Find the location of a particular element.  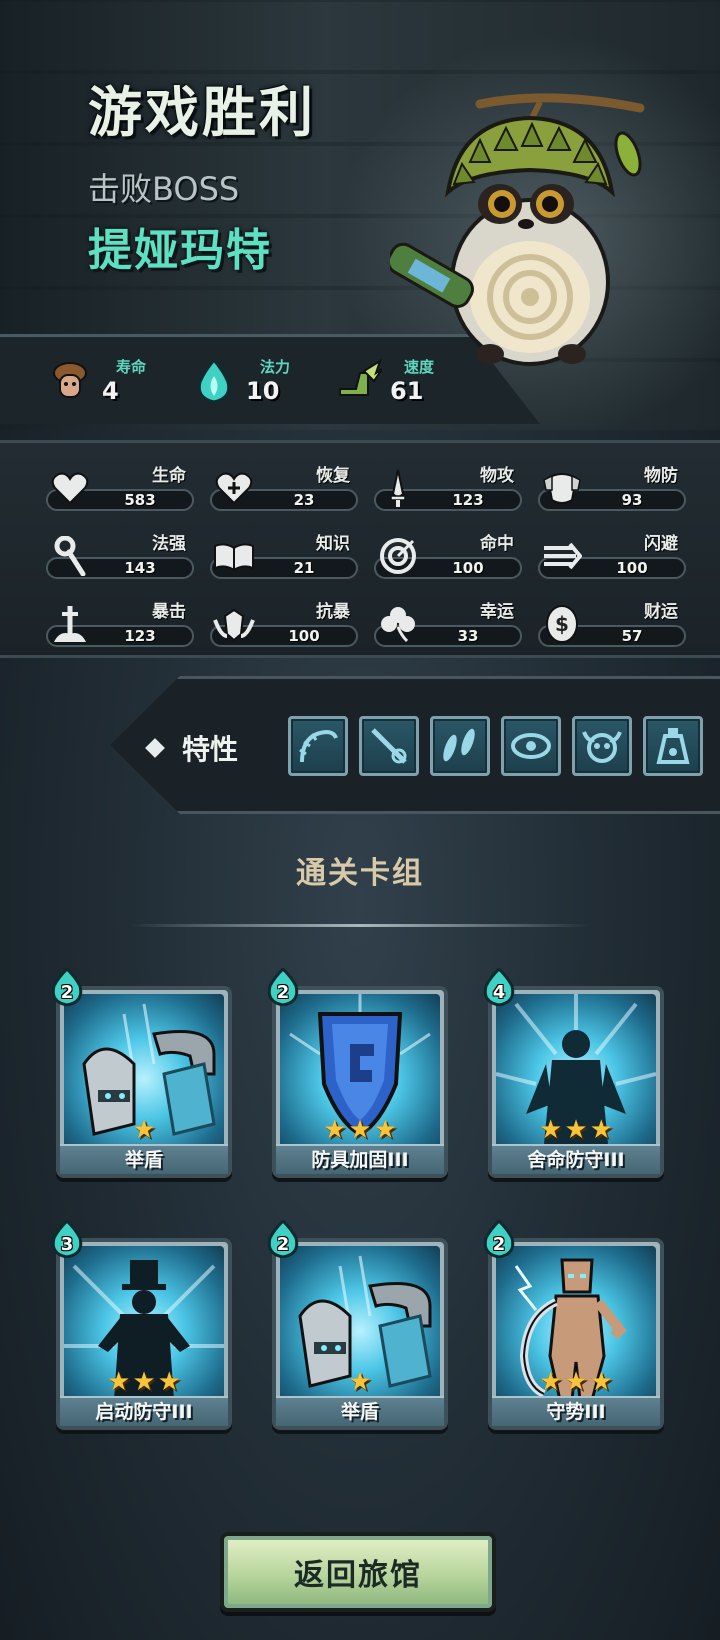

defeated-boss-caption: 击败BOSS is located at coordinates (164, 189).